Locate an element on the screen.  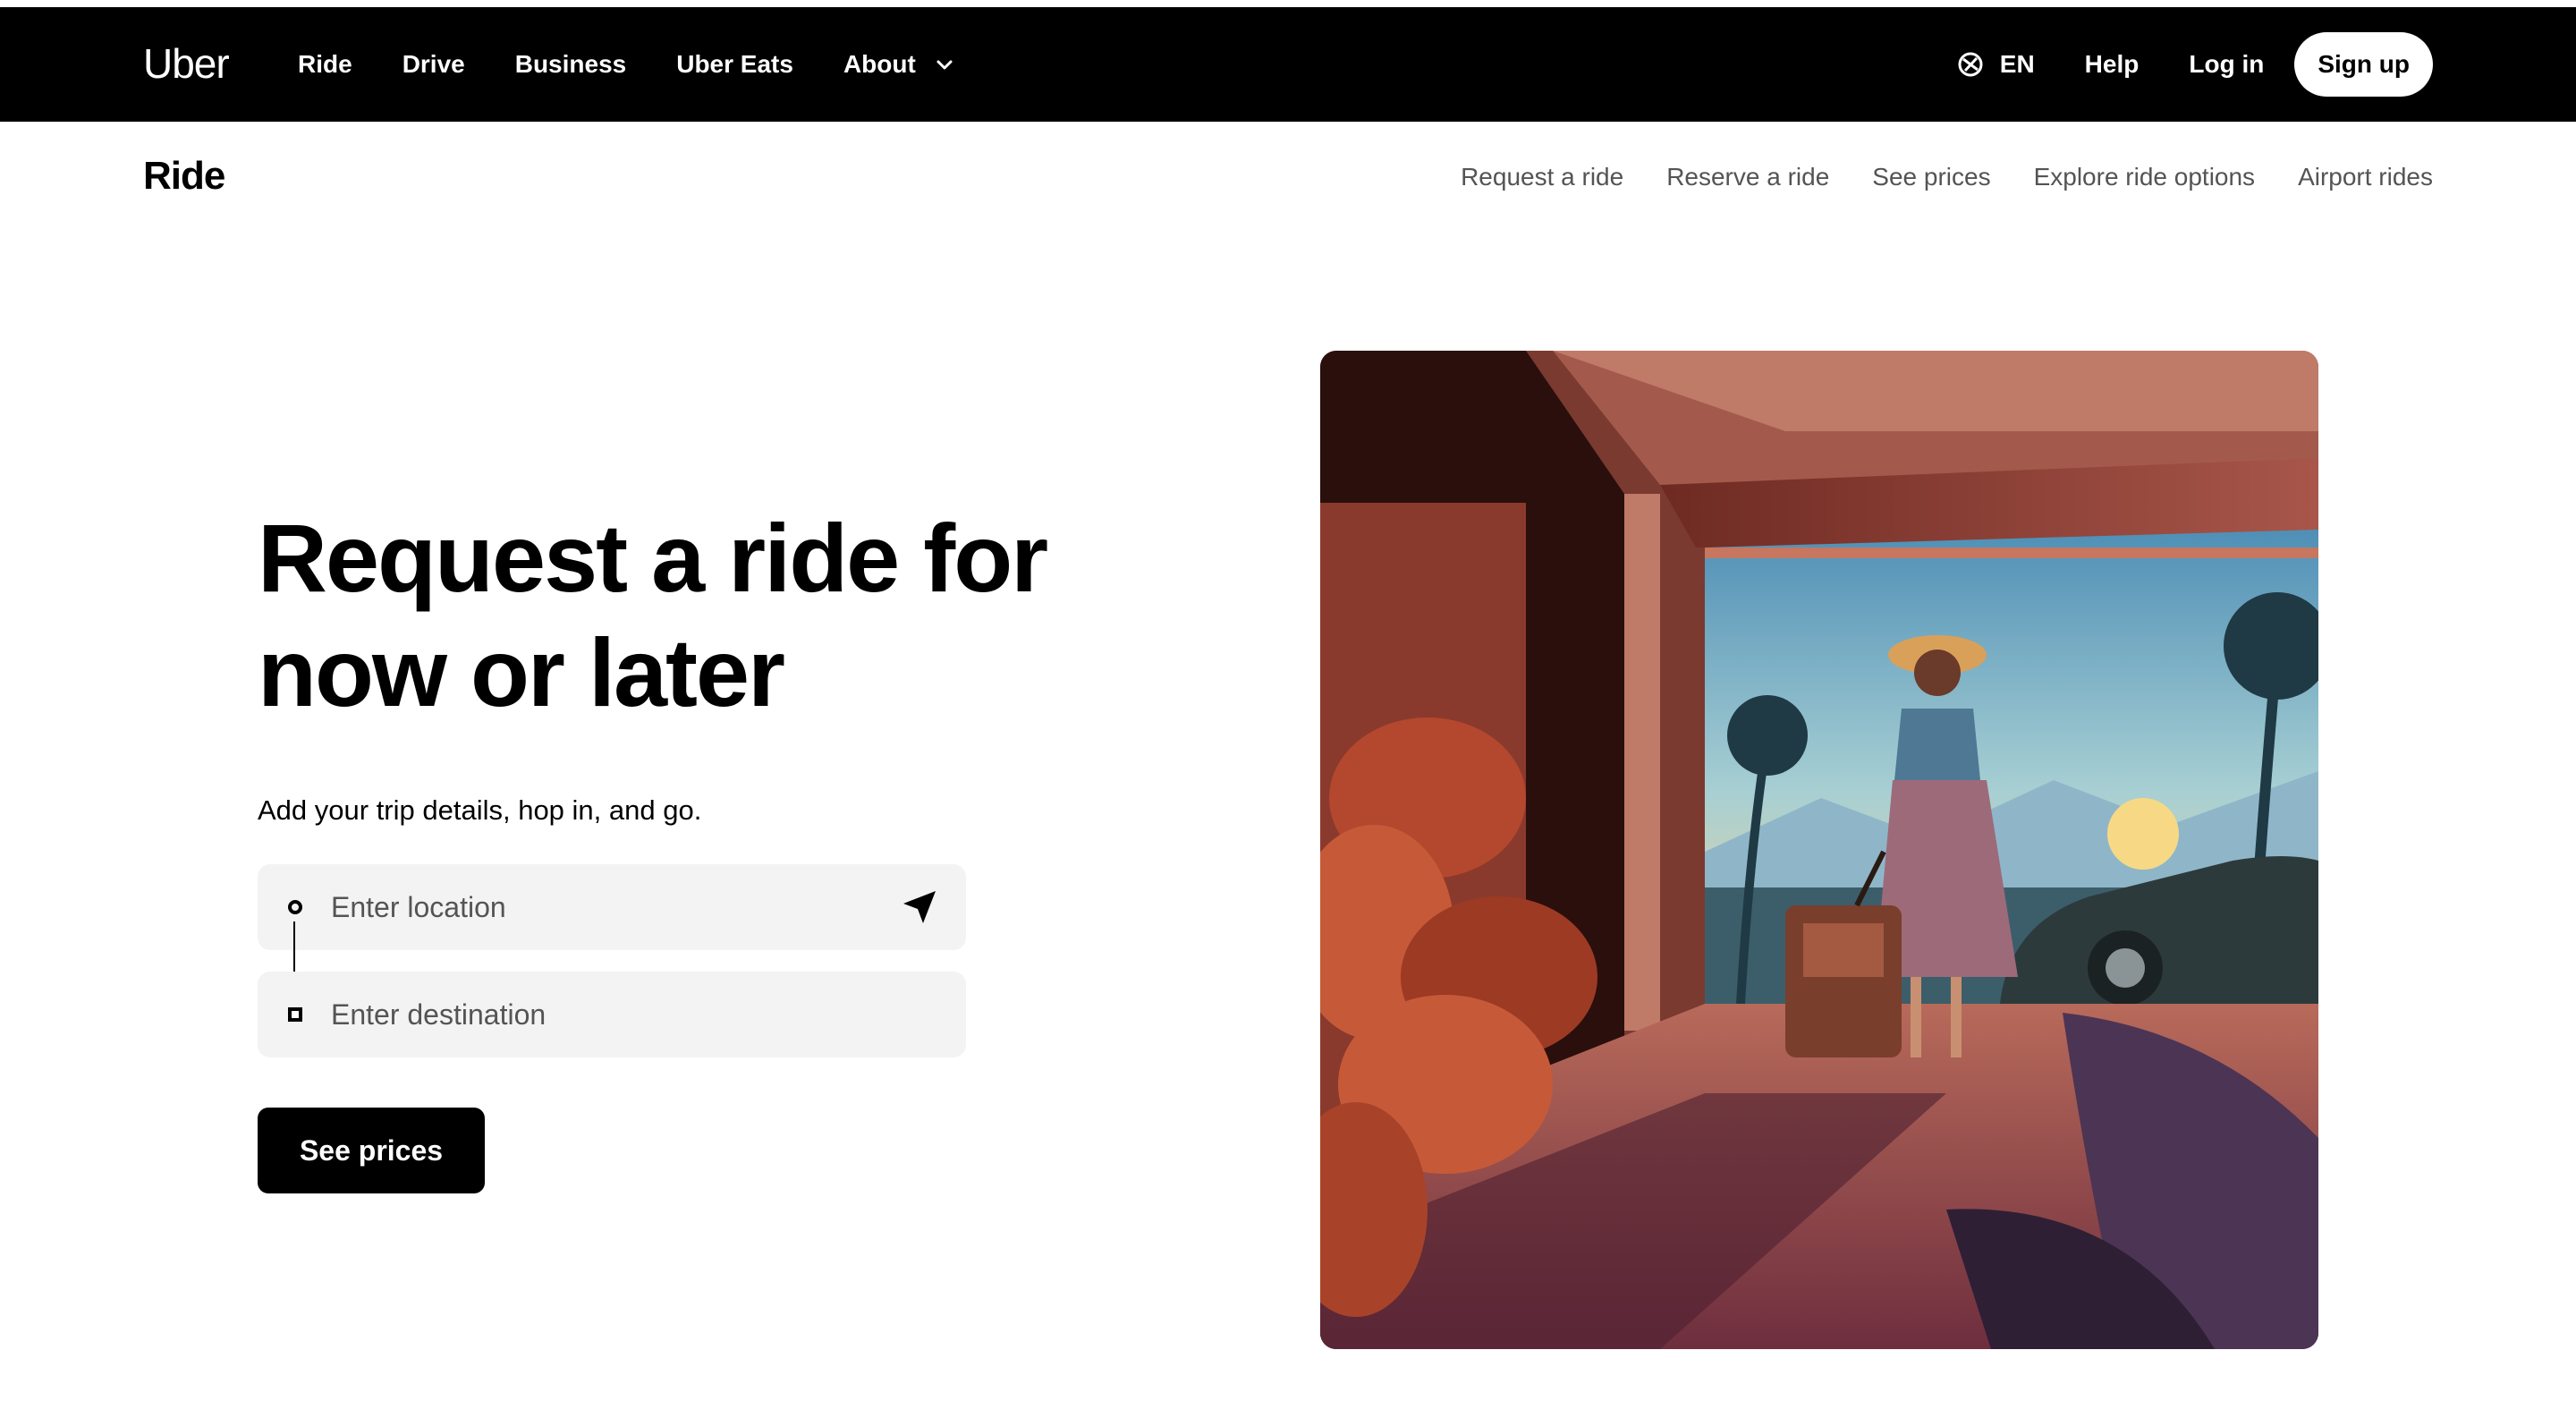
nav-about-label: About is located at coordinates (879, 64).